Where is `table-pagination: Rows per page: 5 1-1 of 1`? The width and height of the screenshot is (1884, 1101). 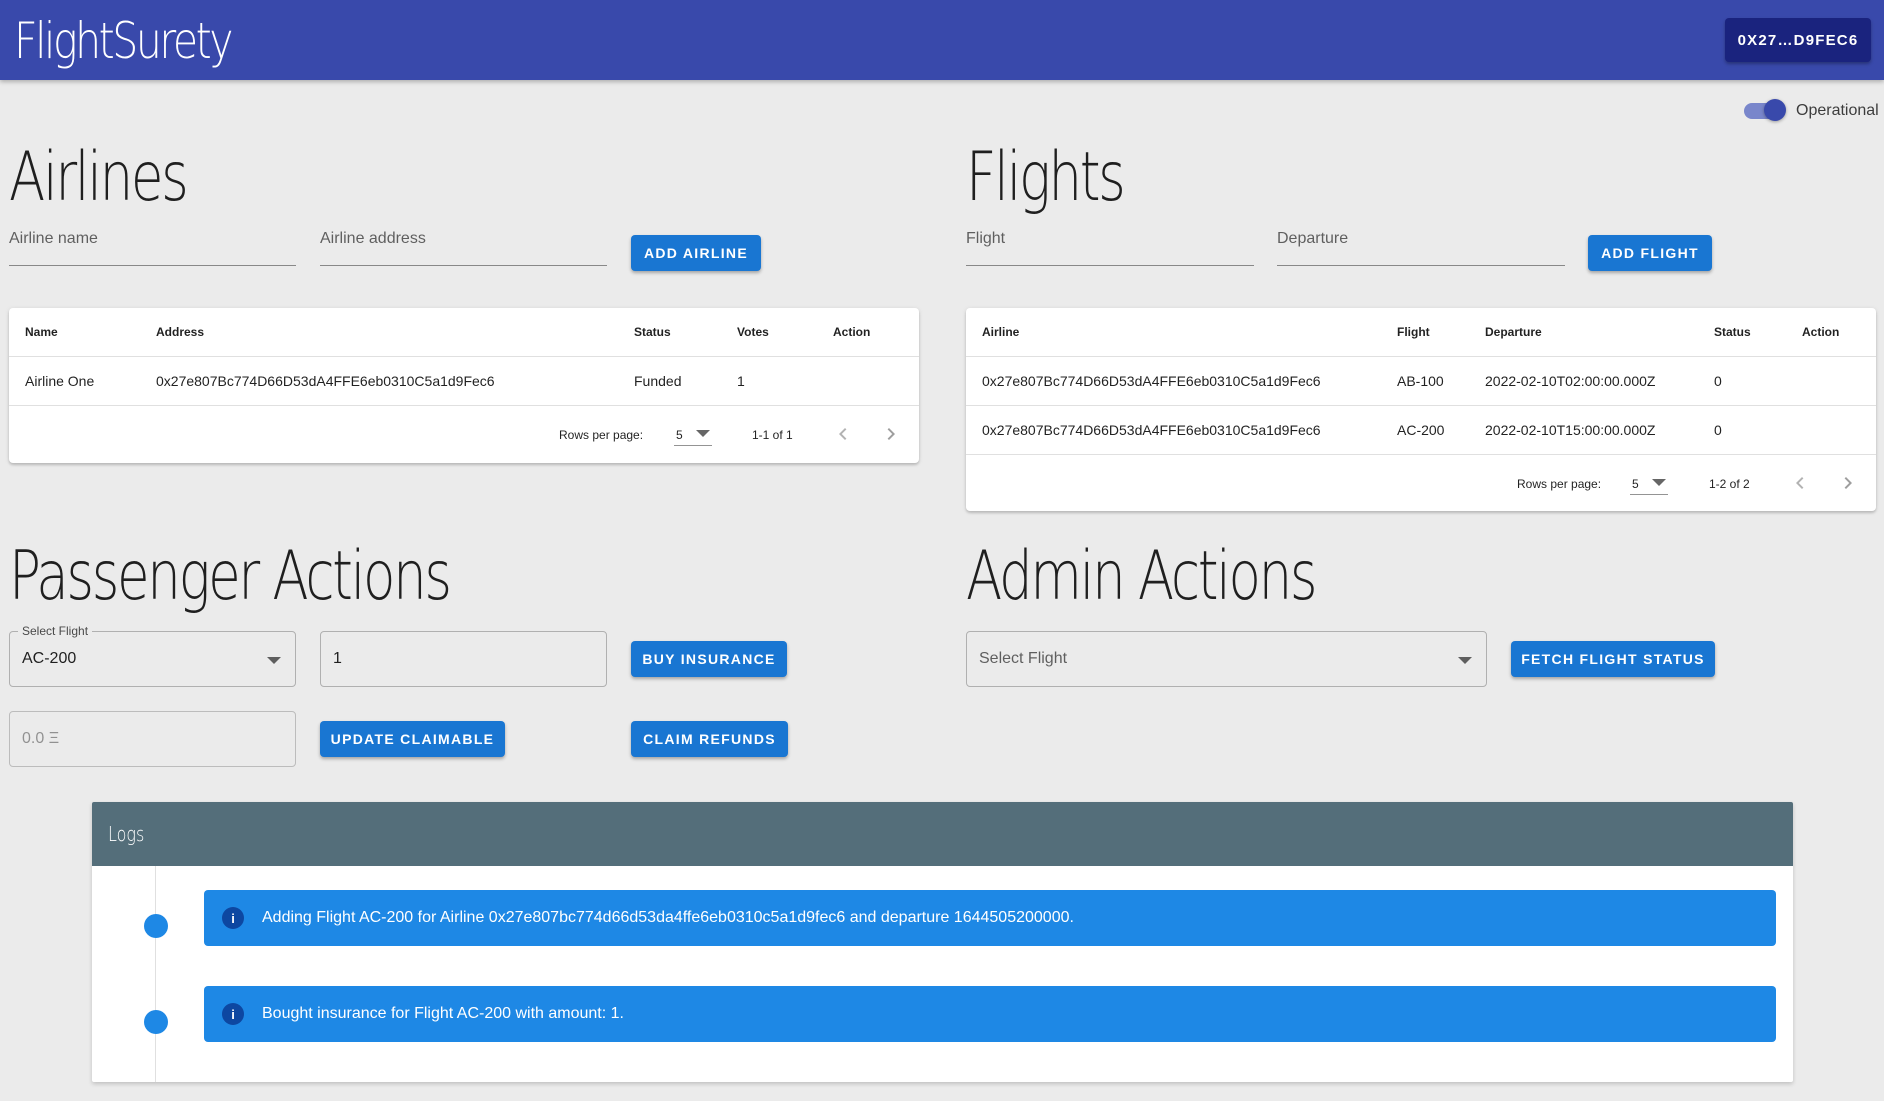 table-pagination: Rows per page: 5 1-1 of 1 is located at coordinates (464, 434).